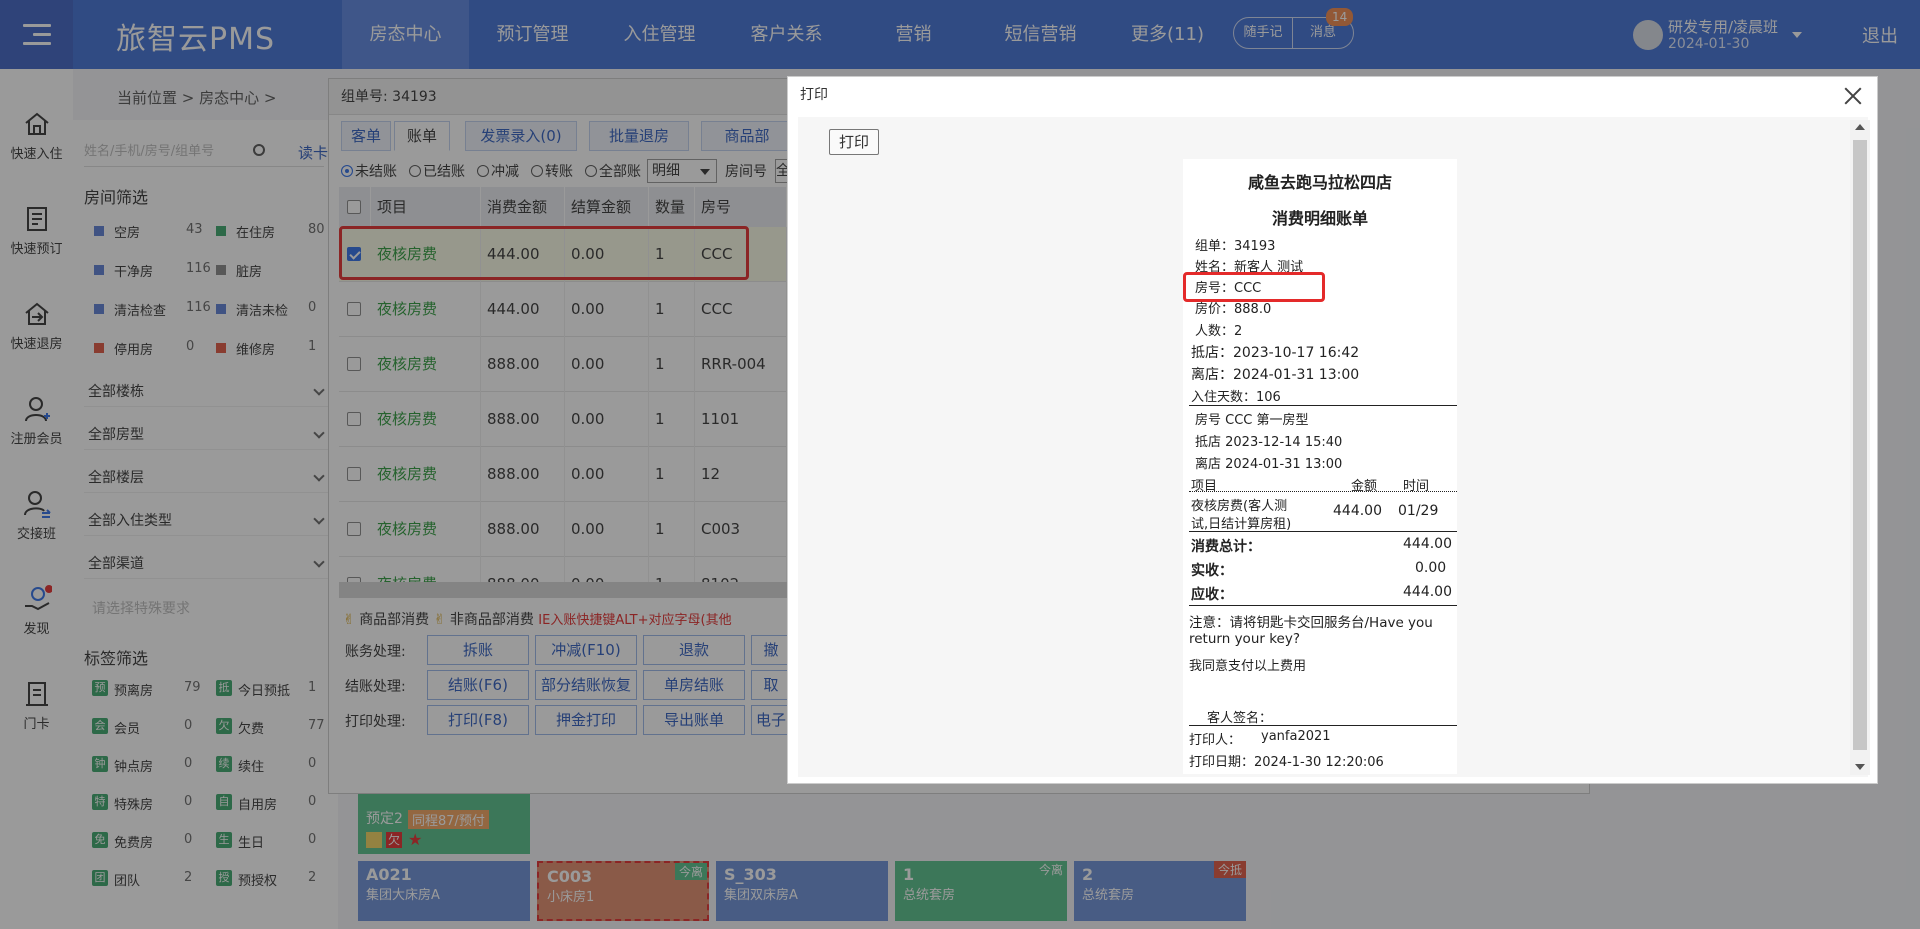 This screenshot has height=929, width=1920. What do you see at coordinates (1296, 736) in the screenshot?
I see `printer-value: yanfa2021` at bounding box center [1296, 736].